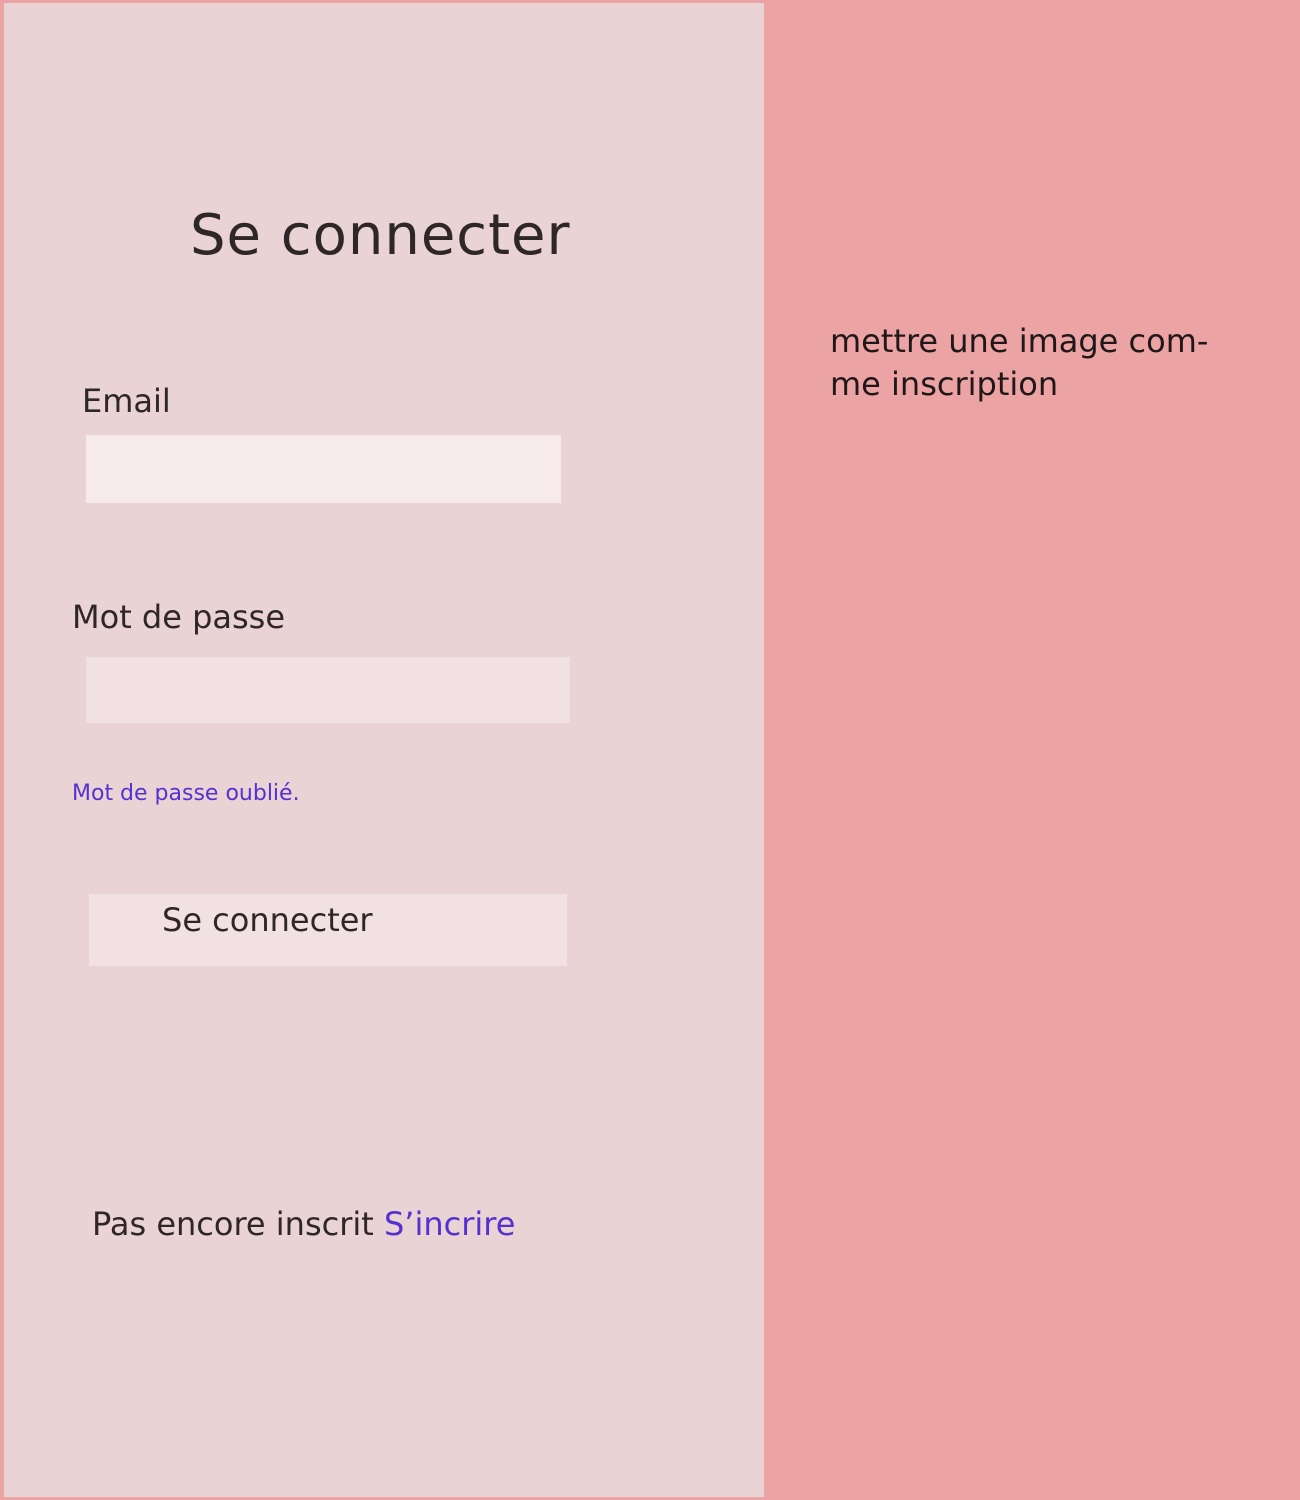 The height and width of the screenshot is (1500, 1300). Describe the element at coordinates (186, 794) in the screenshot. I see `forgot-password-link: Mot de passe oublié.` at that location.